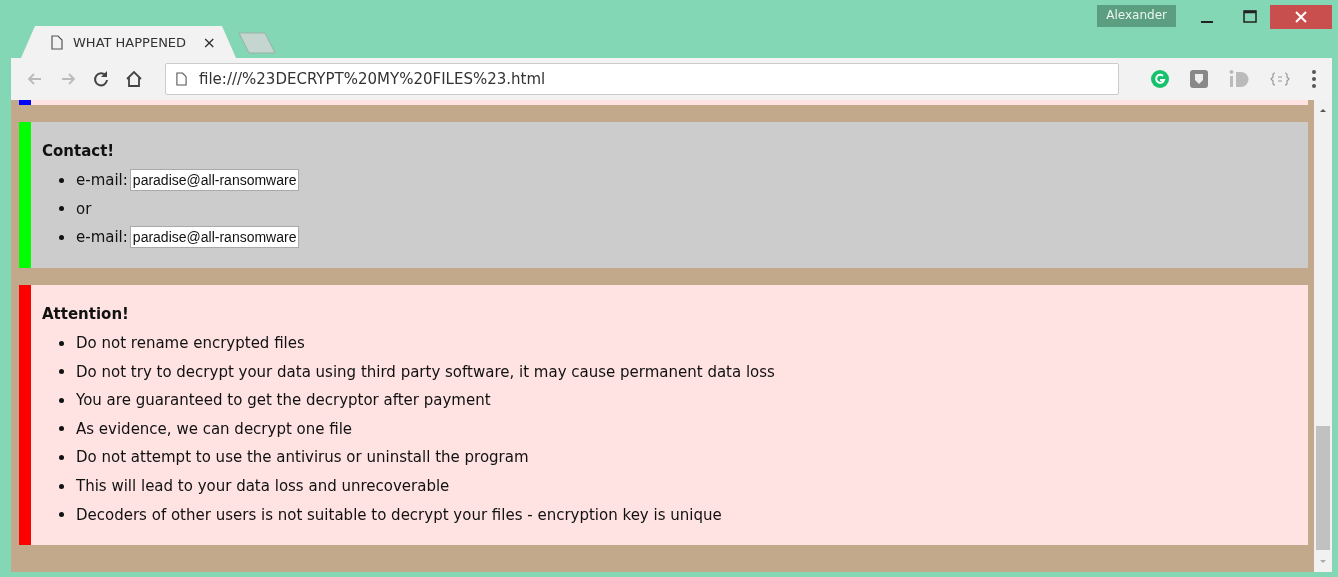 Image resolution: width=1338 pixels, height=577 pixels. I want to click on list-item: Decoders of other users is not suitable to decrypt your files - encryption key is unique, so click(399, 514).